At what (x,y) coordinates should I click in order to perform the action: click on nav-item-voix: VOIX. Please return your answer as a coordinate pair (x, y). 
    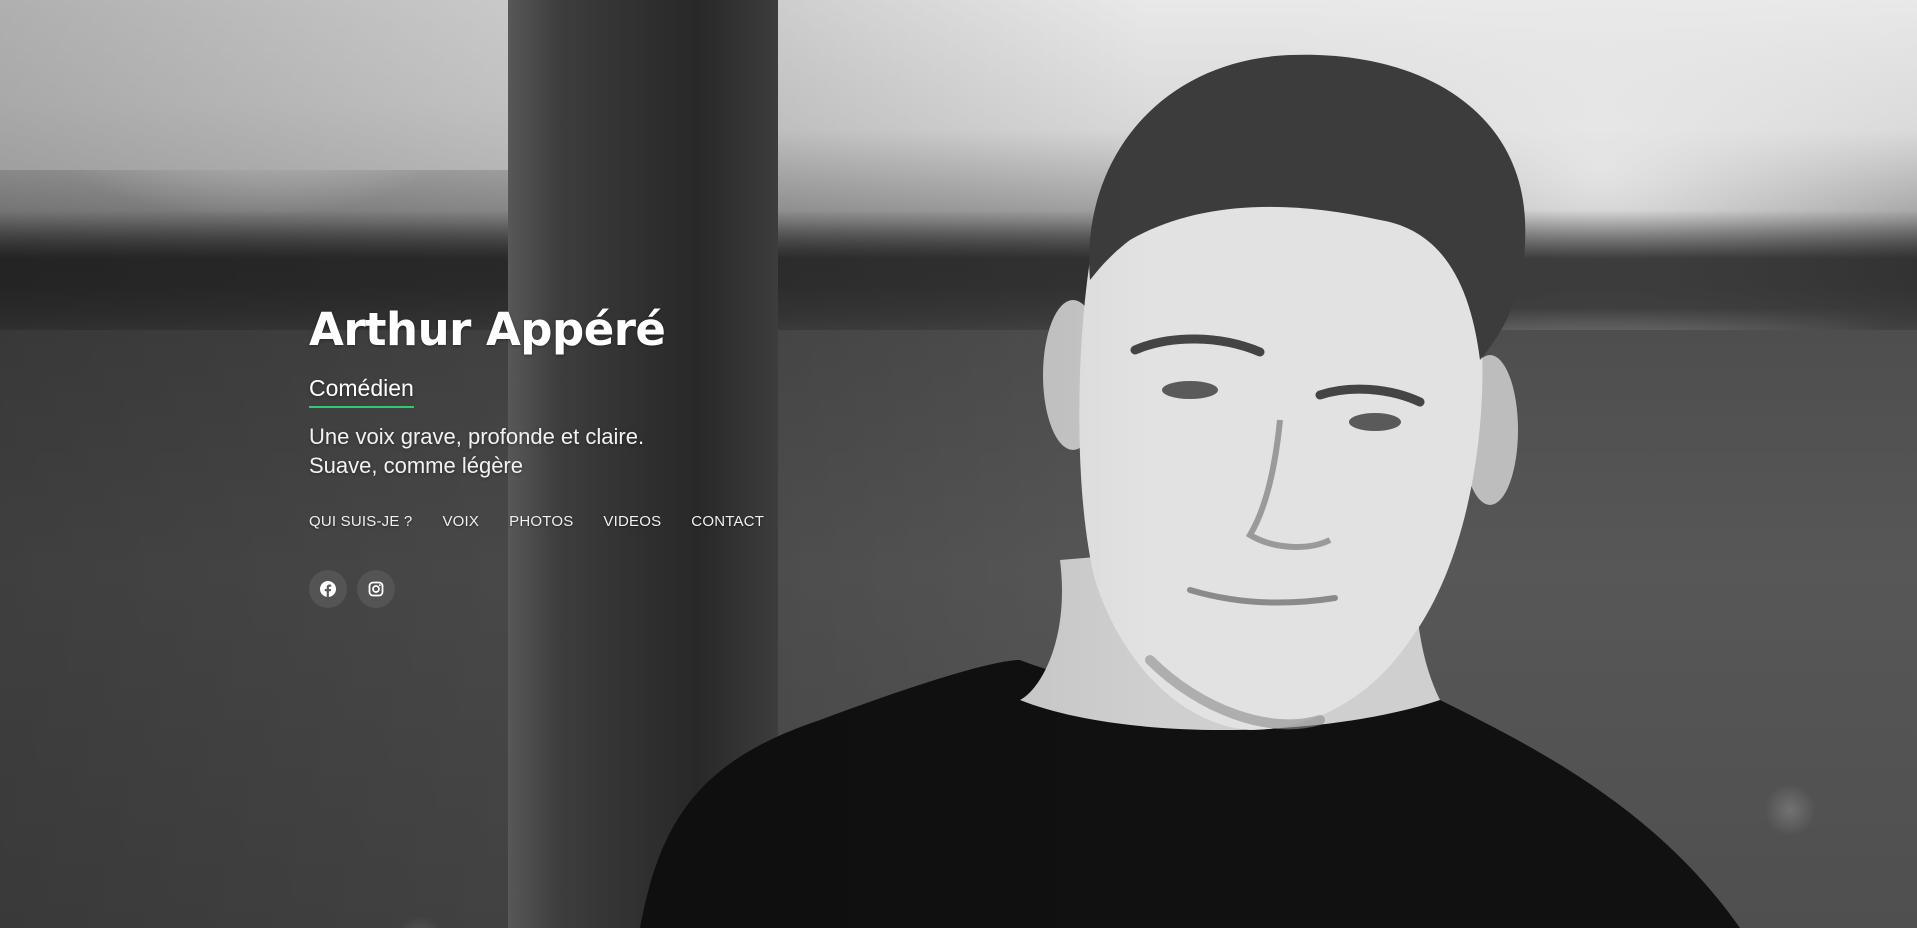
    Looking at the image, I should click on (460, 521).